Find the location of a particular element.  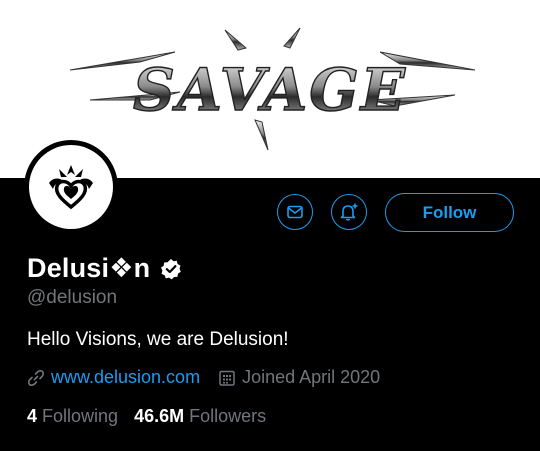

heart-crest-icon is located at coordinates (71, 187).